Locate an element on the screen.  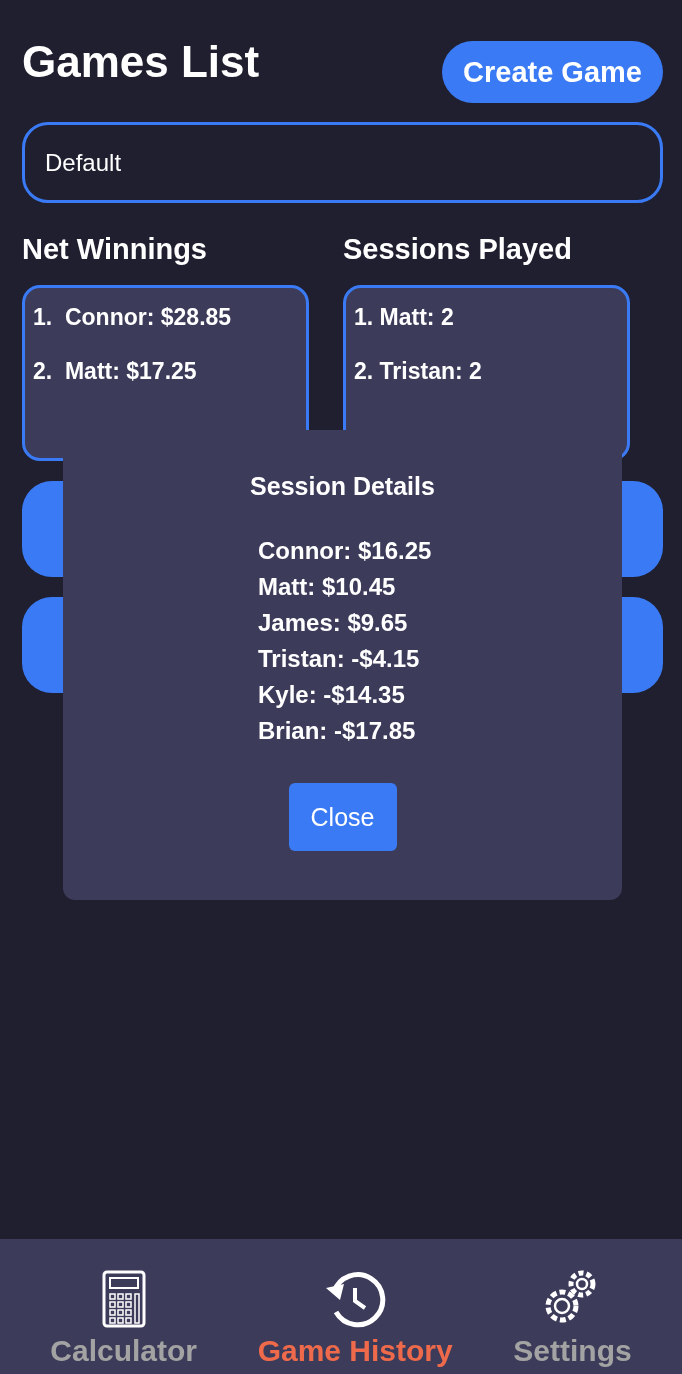
leaderboard-entry: 2. Matt: $17.25 is located at coordinates (115, 371).